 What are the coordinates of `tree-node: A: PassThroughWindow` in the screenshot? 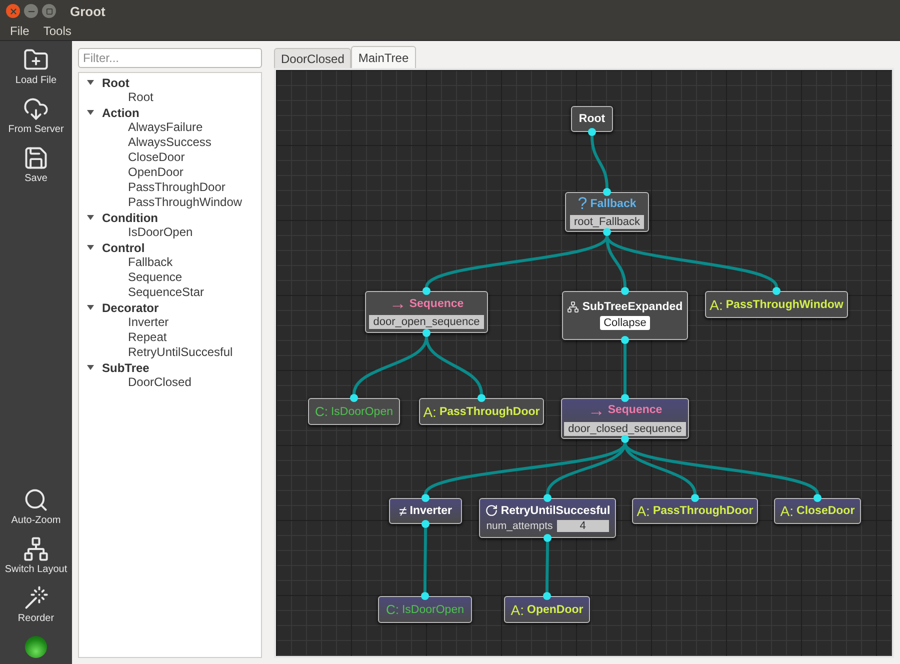 It's located at (776, 304).